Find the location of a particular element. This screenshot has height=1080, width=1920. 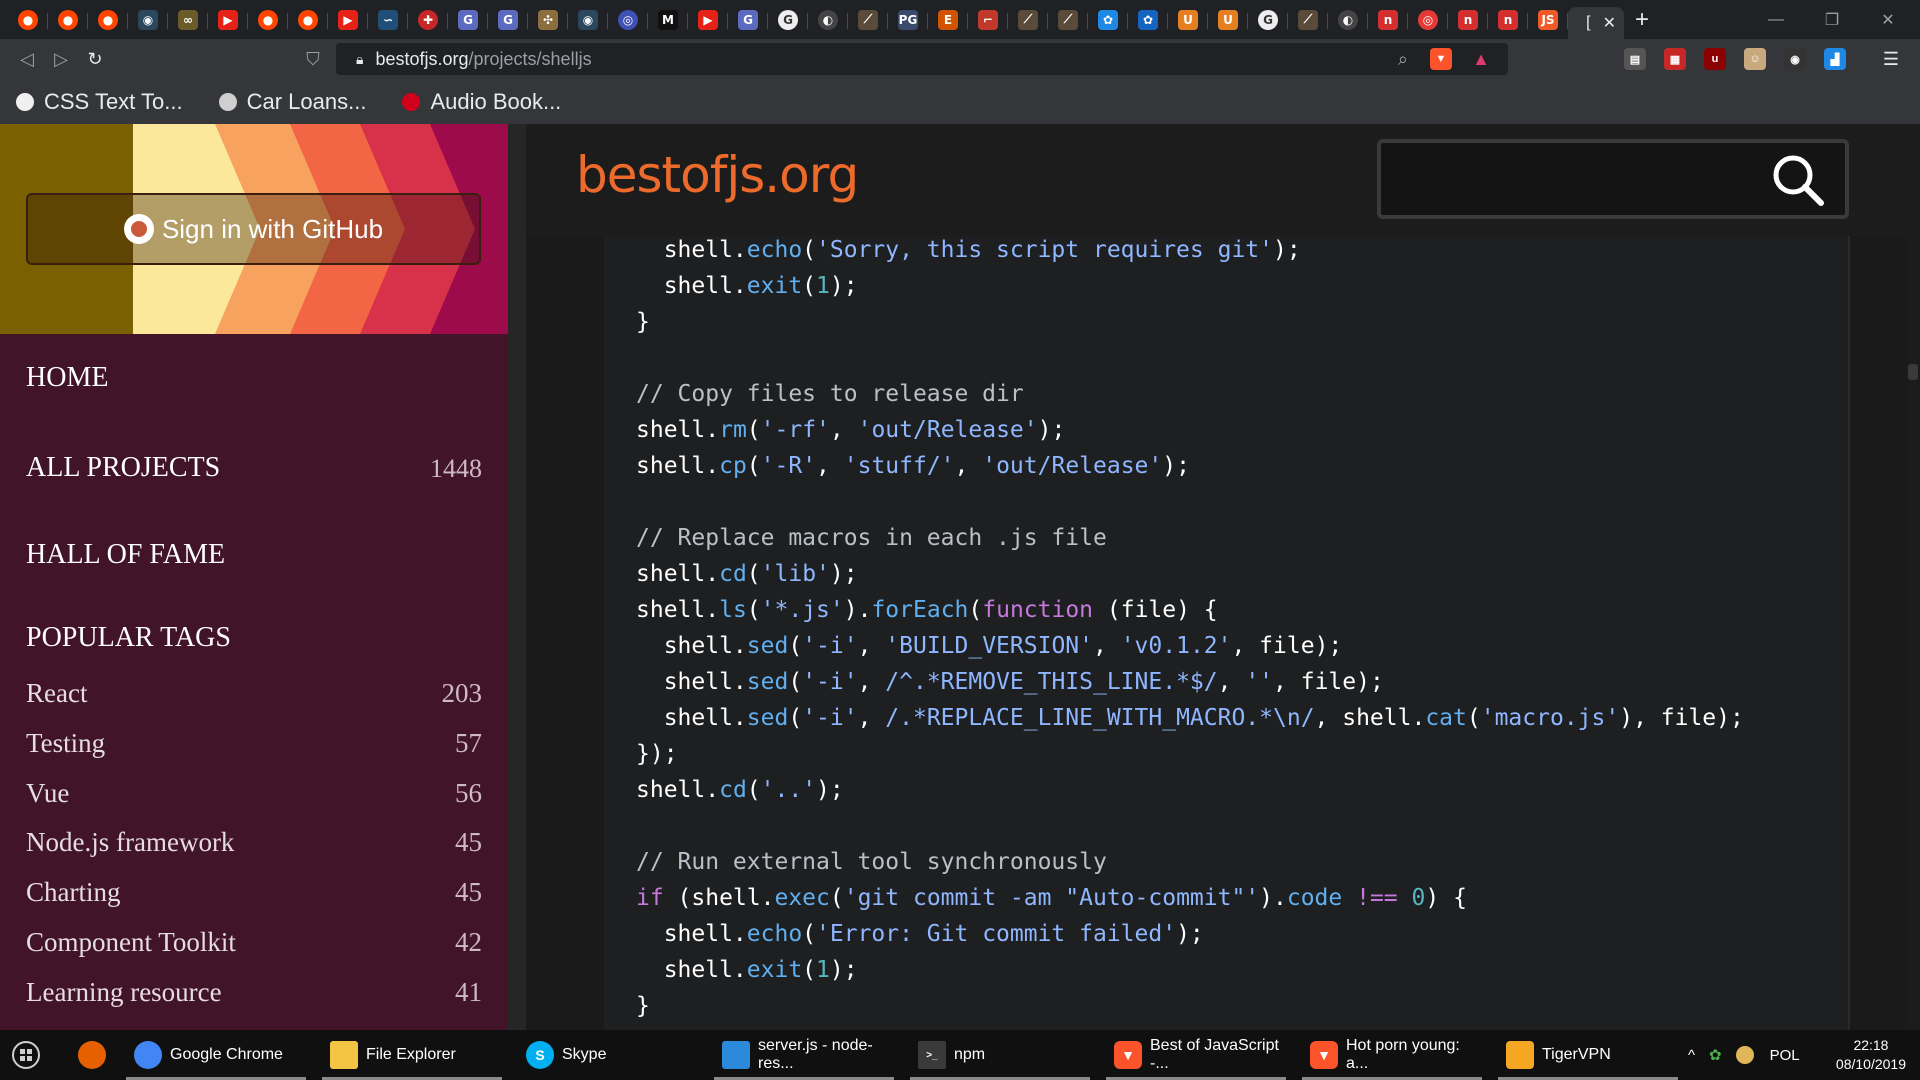

tag-name: Component Toolkit is located at coordinates (131, 941).